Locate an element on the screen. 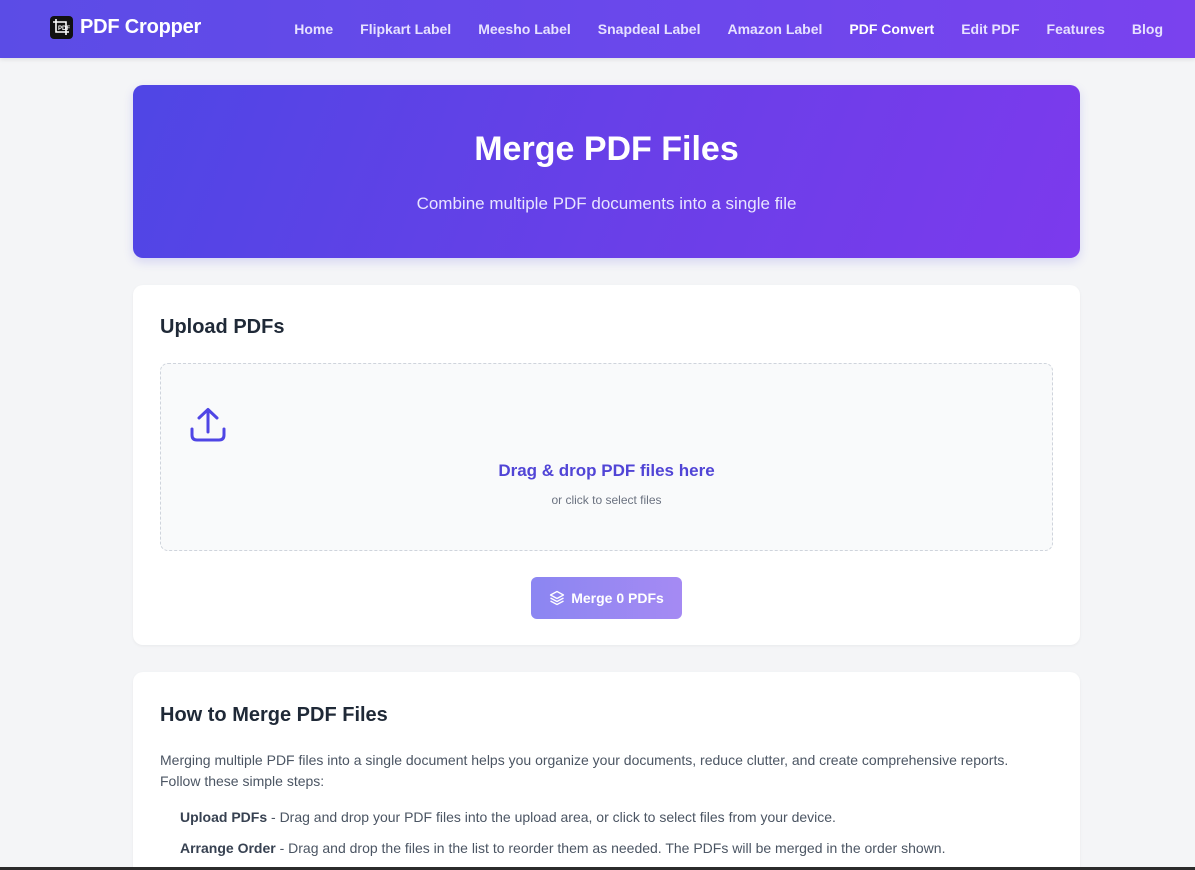  merge-pdfs-button: Merge 0 PDFs is located at coordinates (606, 598).